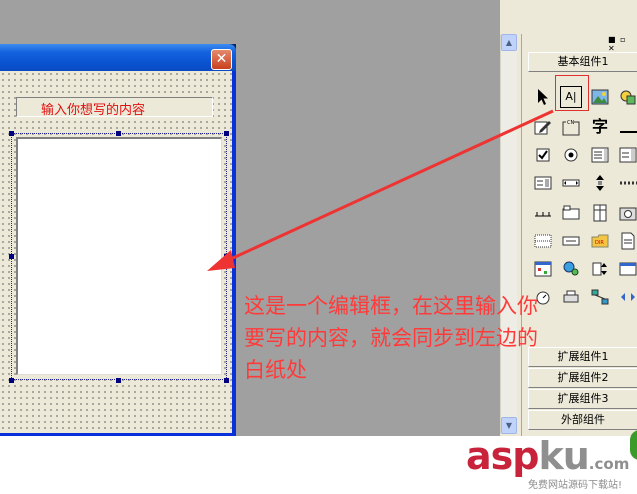  I want to click on green-badge-icon, so click(633, 445).